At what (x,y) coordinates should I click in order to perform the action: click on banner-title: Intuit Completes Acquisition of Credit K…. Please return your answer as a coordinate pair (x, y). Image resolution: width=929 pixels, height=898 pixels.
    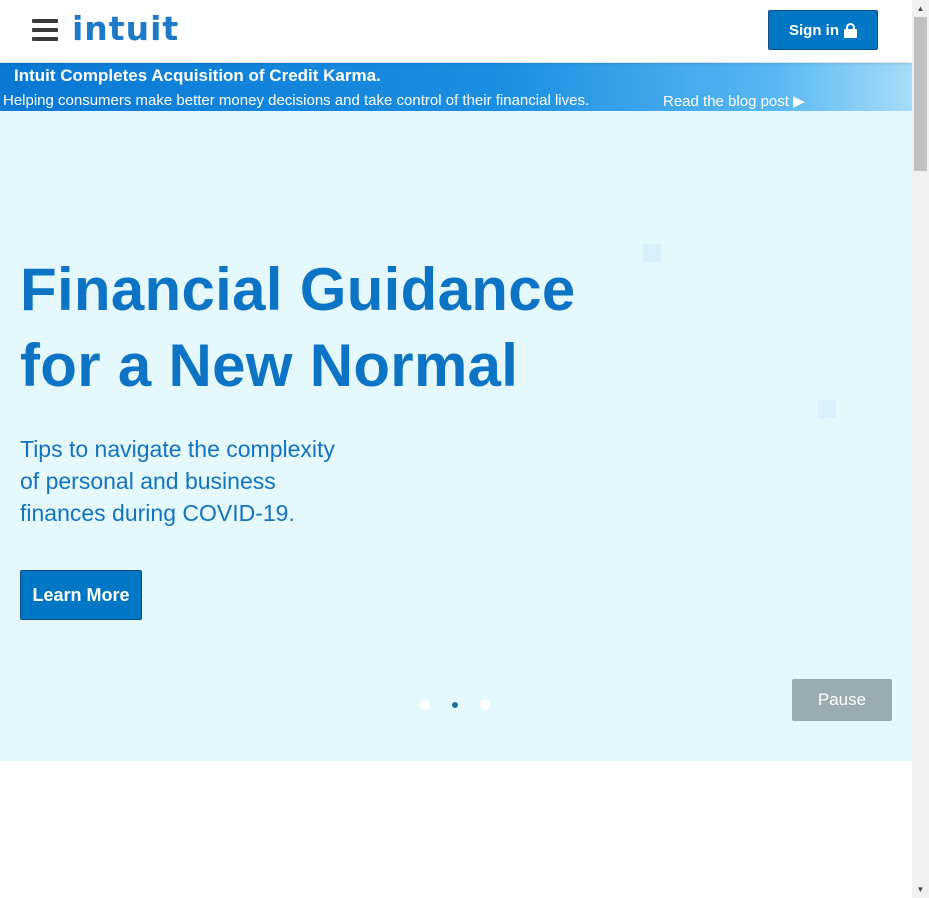
    Looking at the image, I should click on (197, 75).